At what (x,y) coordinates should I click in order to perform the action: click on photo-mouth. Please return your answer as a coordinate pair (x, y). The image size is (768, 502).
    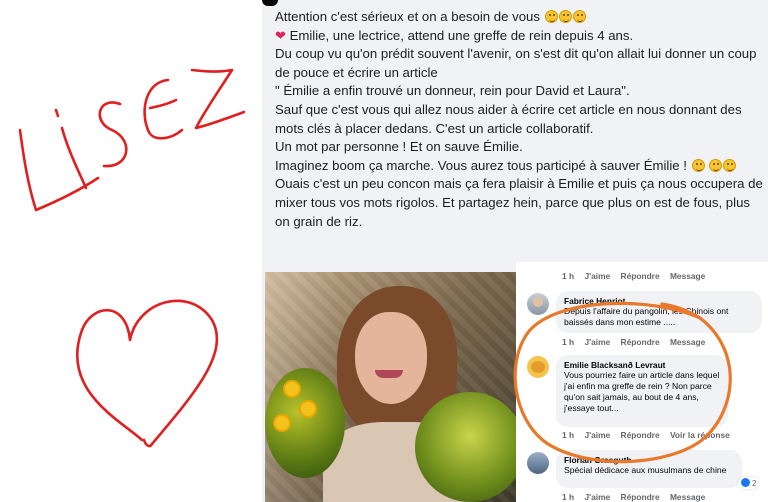
    Looking at the image, I should click on (389, 374).